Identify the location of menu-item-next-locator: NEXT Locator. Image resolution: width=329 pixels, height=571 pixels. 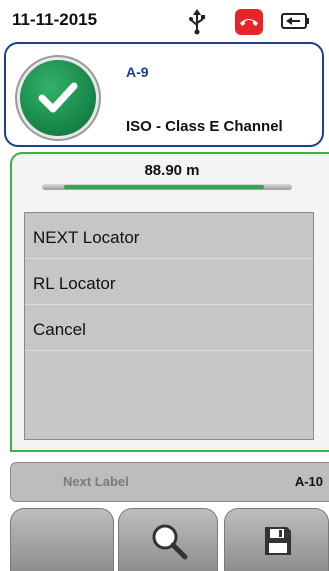
(169, 236).